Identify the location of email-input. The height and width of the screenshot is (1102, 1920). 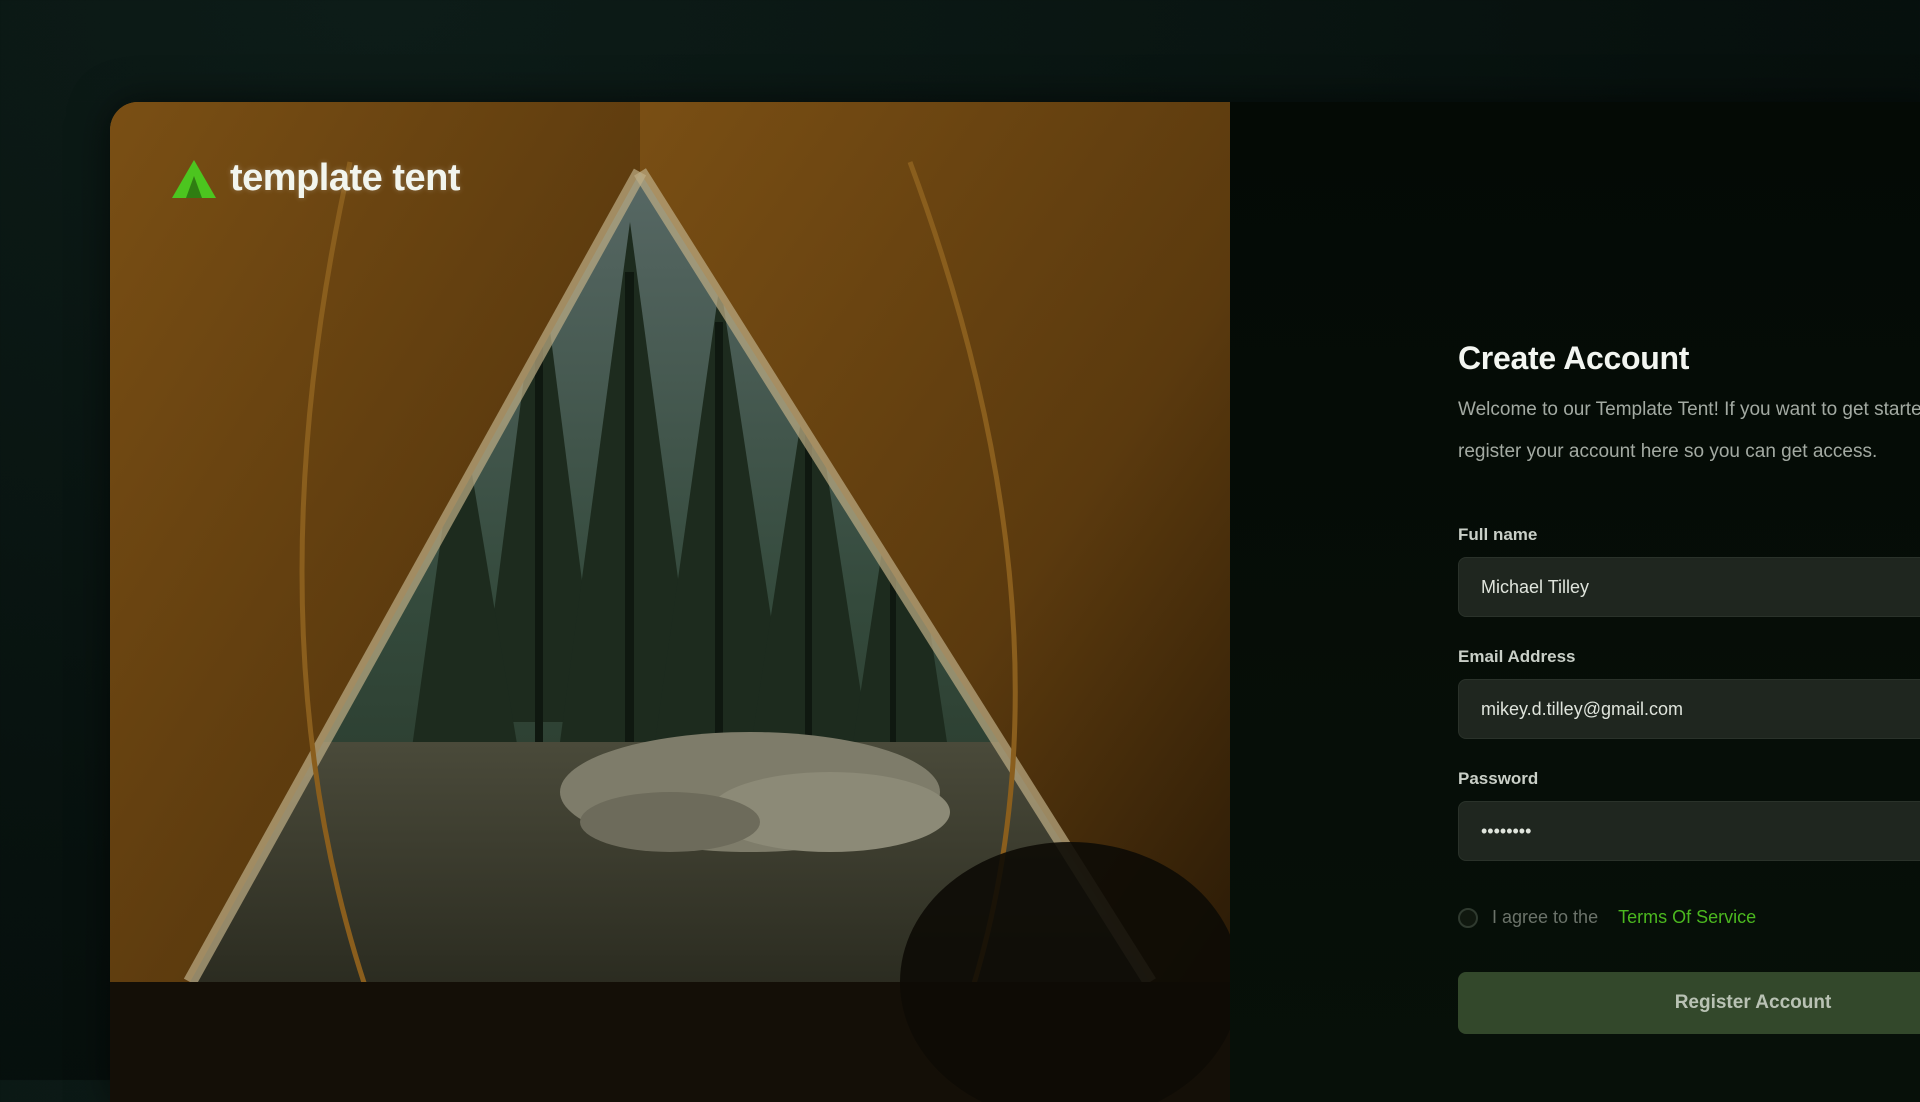
(1689, 709).